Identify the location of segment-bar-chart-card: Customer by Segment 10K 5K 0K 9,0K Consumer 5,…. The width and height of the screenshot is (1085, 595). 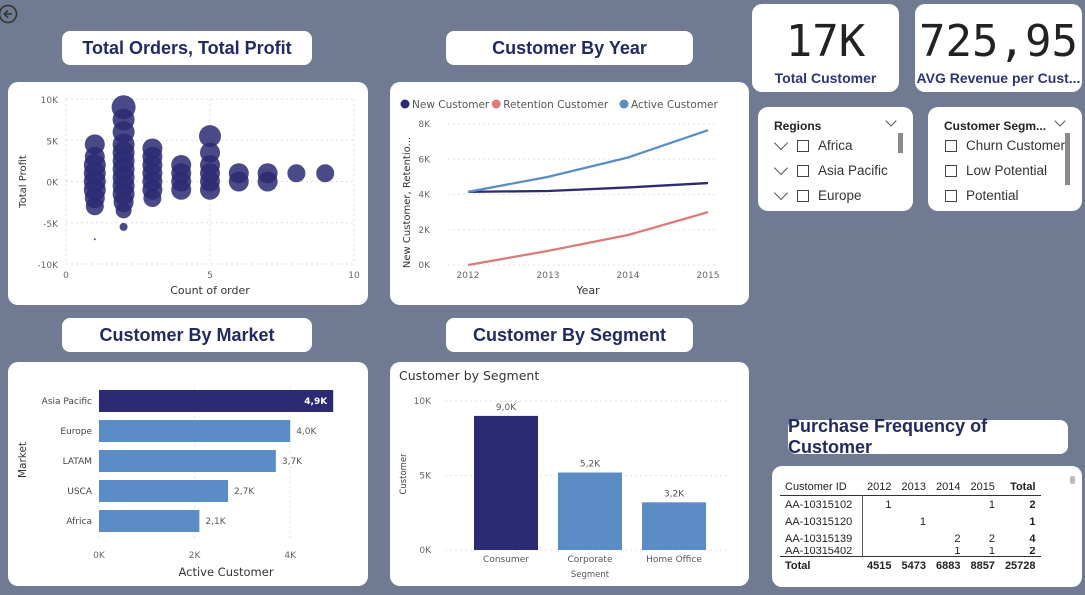
(569, 474).